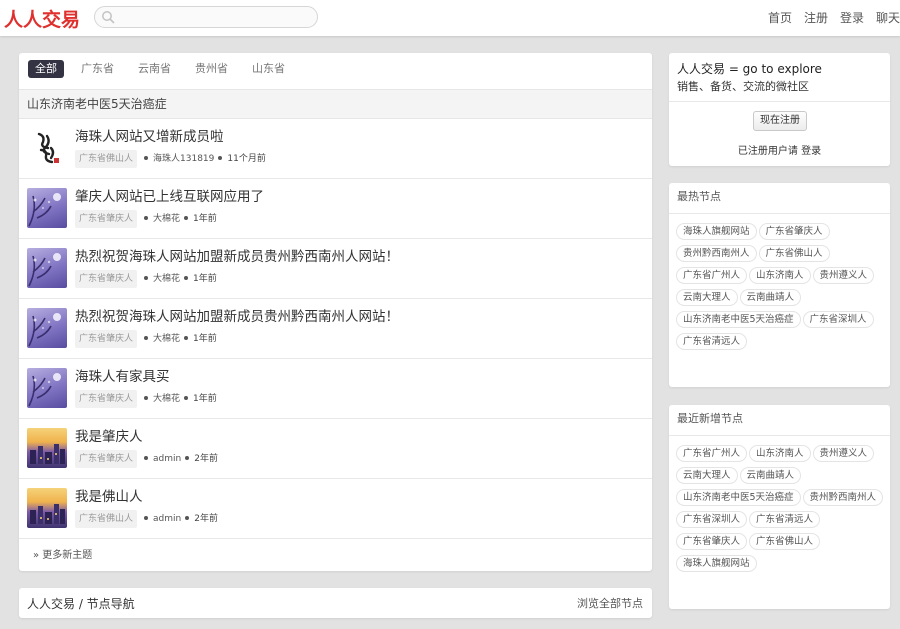 The image size is (900, 629). I want to click on top-bar: 人人交易 首页 注册 登录 聊天, so click(450, 18).